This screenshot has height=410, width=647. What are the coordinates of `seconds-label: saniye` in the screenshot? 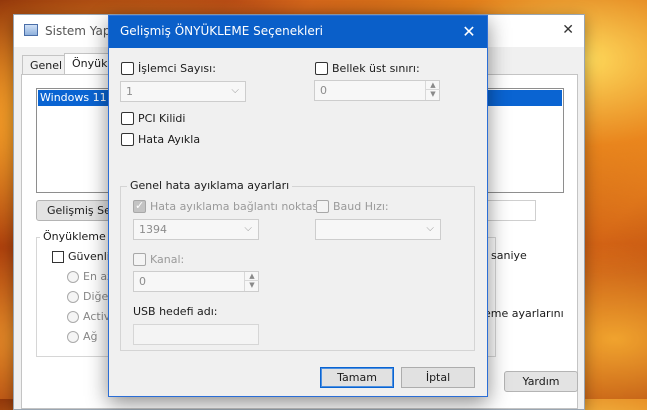 It's located at (509, 255).